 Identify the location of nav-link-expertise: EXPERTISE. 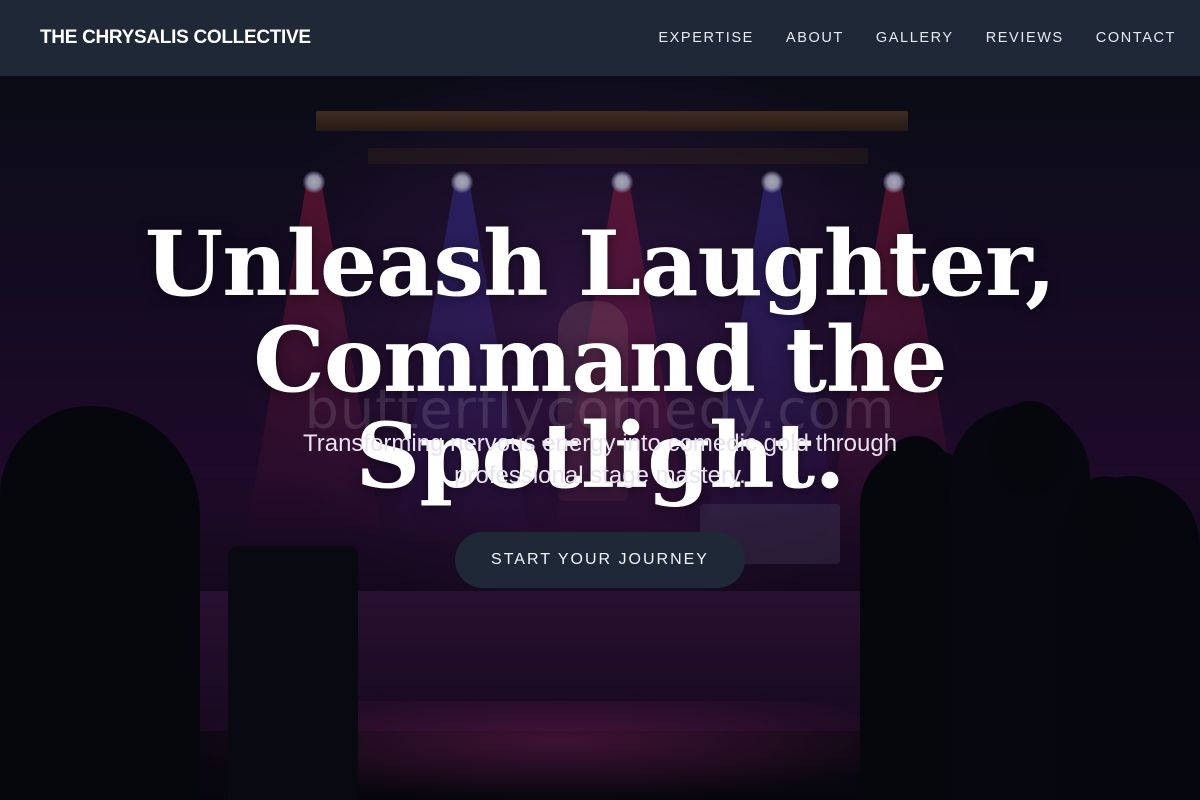
(706, 38).